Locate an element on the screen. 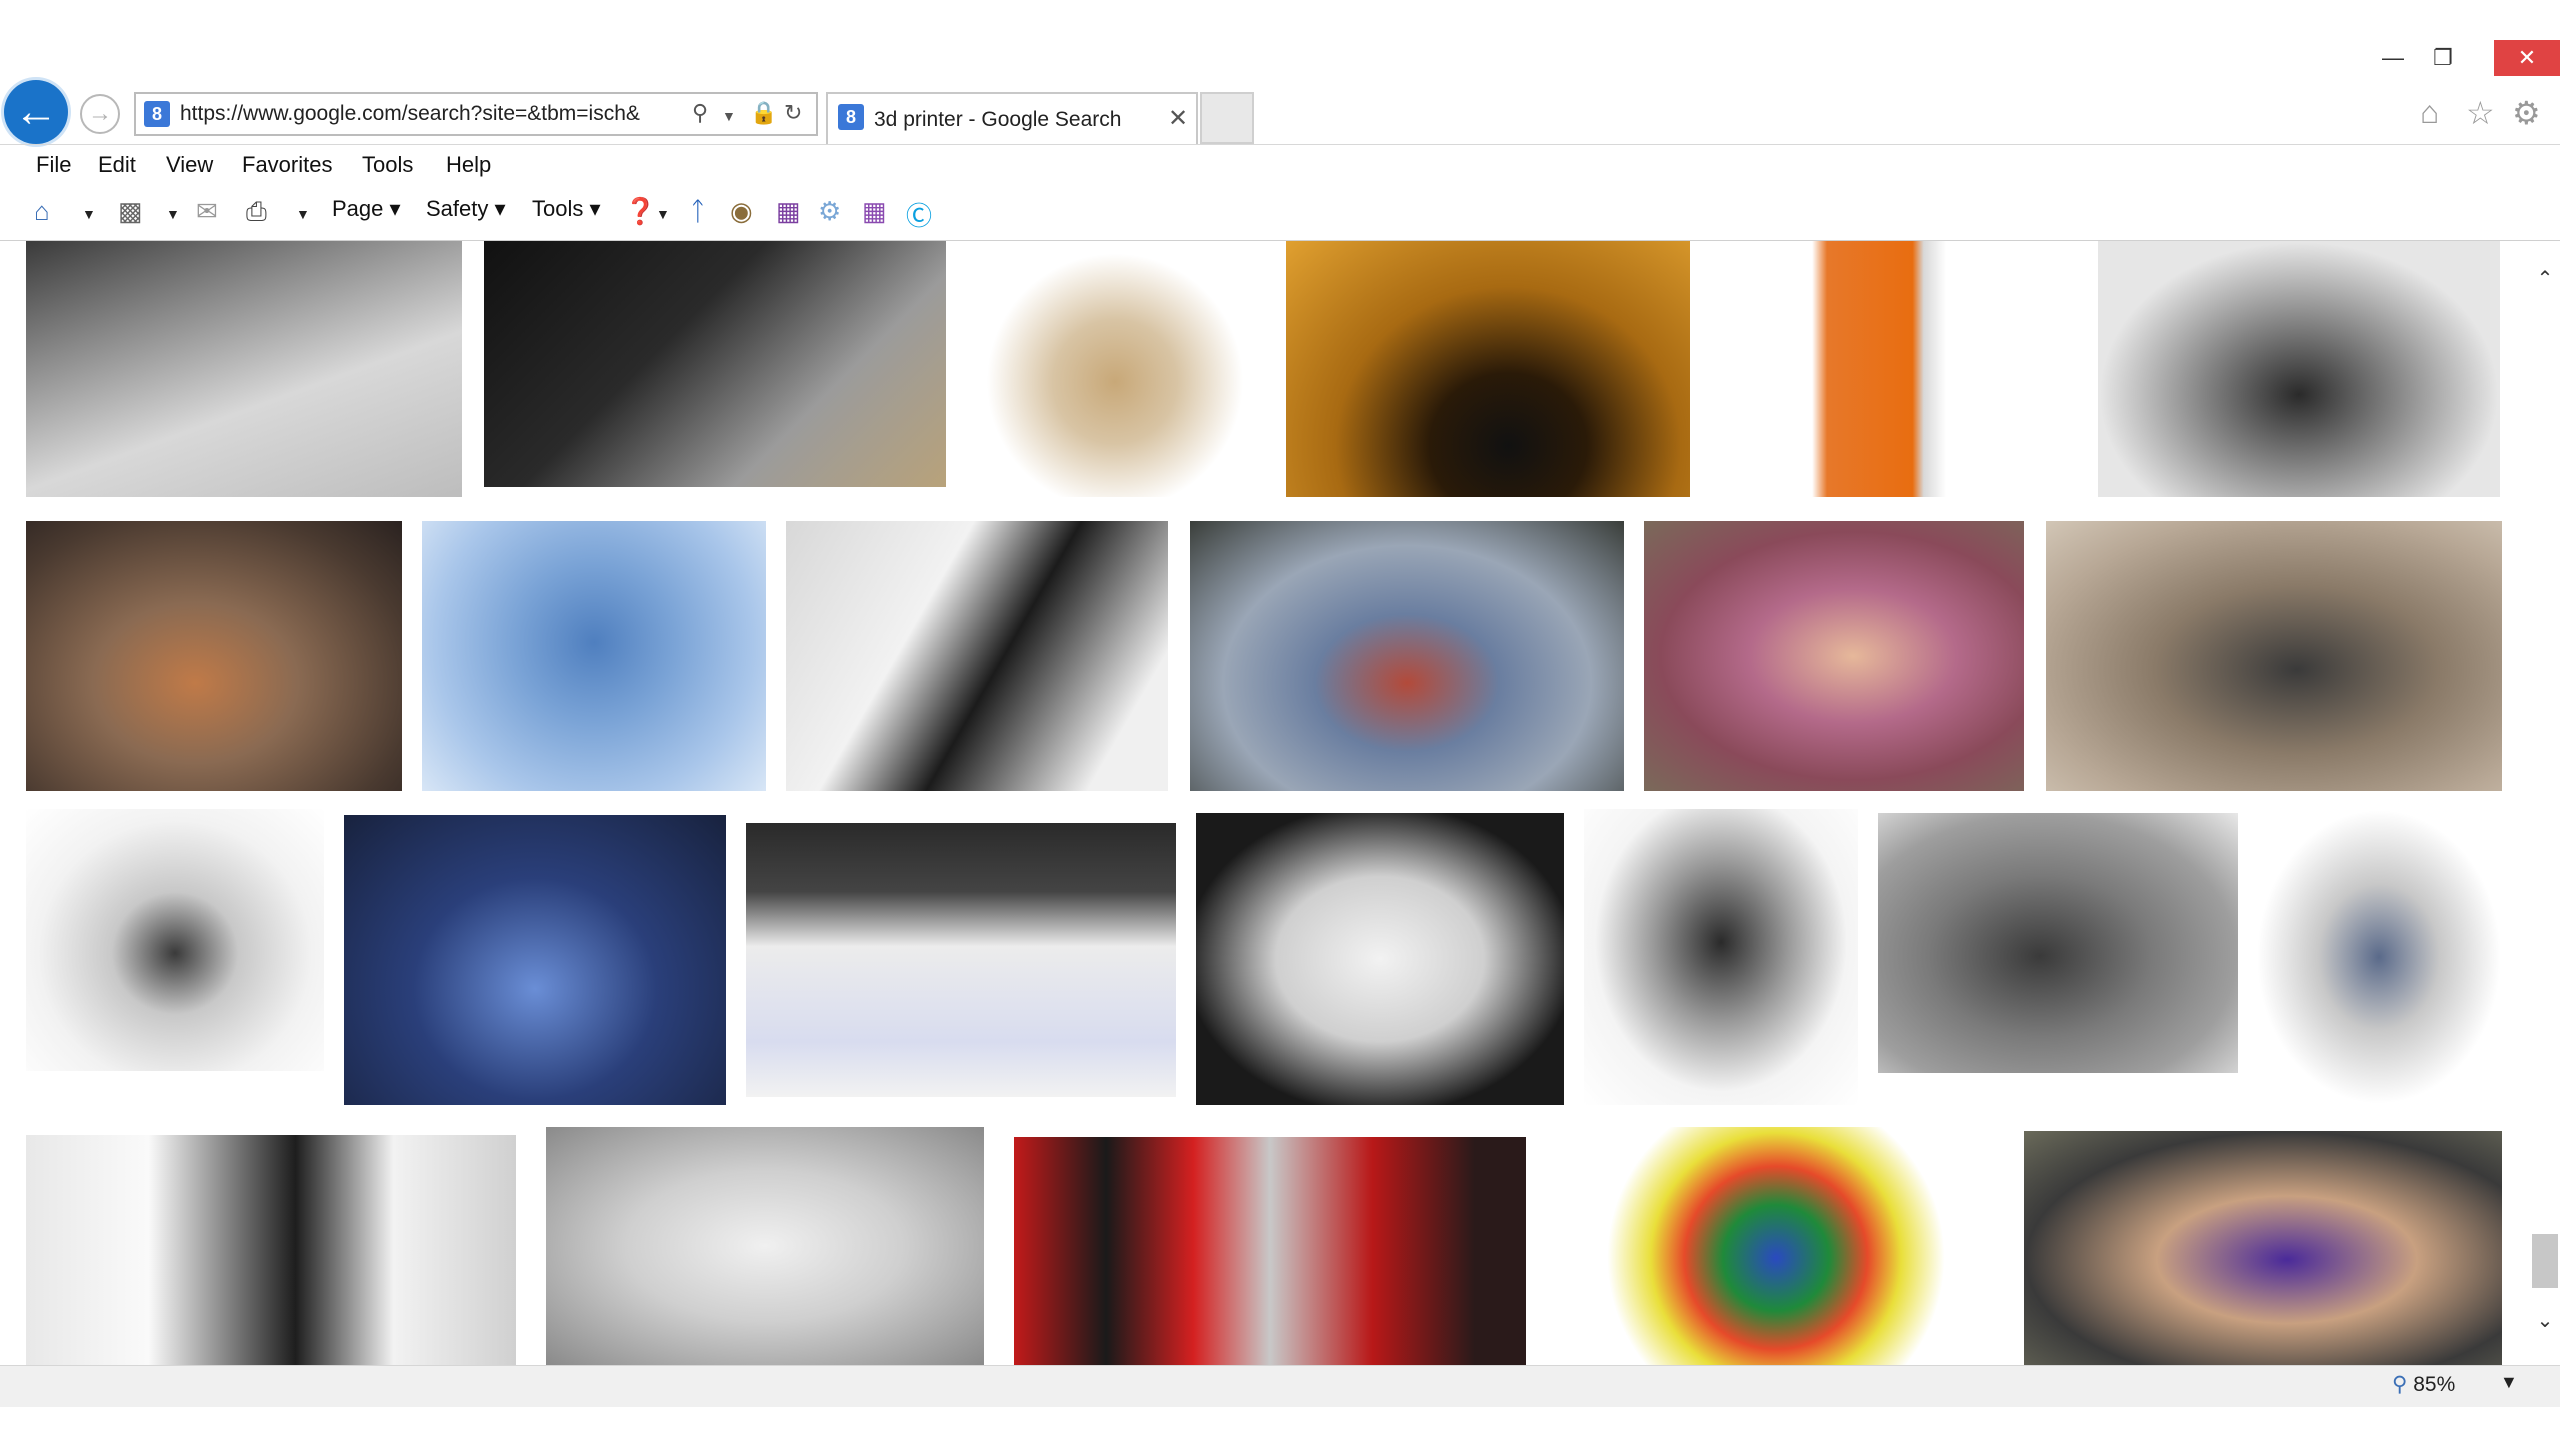 This screenshot has width=2560, height=1440. help-icon: ❓ is located at coordinates (640, 211).